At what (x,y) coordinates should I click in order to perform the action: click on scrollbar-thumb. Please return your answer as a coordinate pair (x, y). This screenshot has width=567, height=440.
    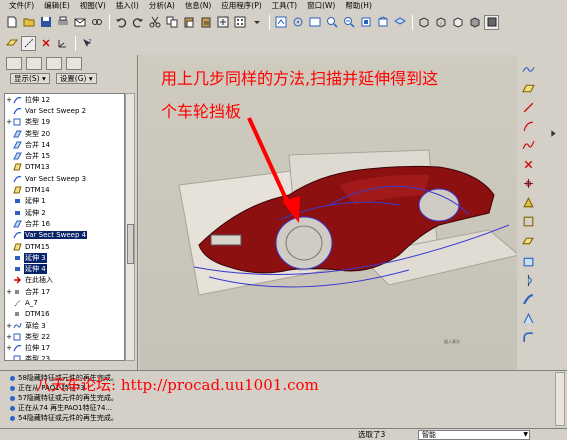
    Looking at the image, I should click on (130, 244).